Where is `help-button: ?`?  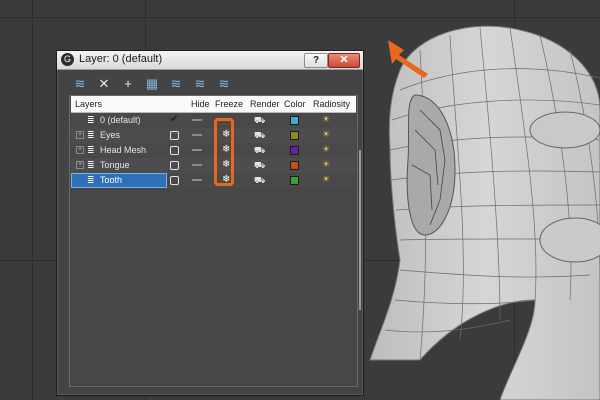 help-button: ? is located at coordinates (316, 60).